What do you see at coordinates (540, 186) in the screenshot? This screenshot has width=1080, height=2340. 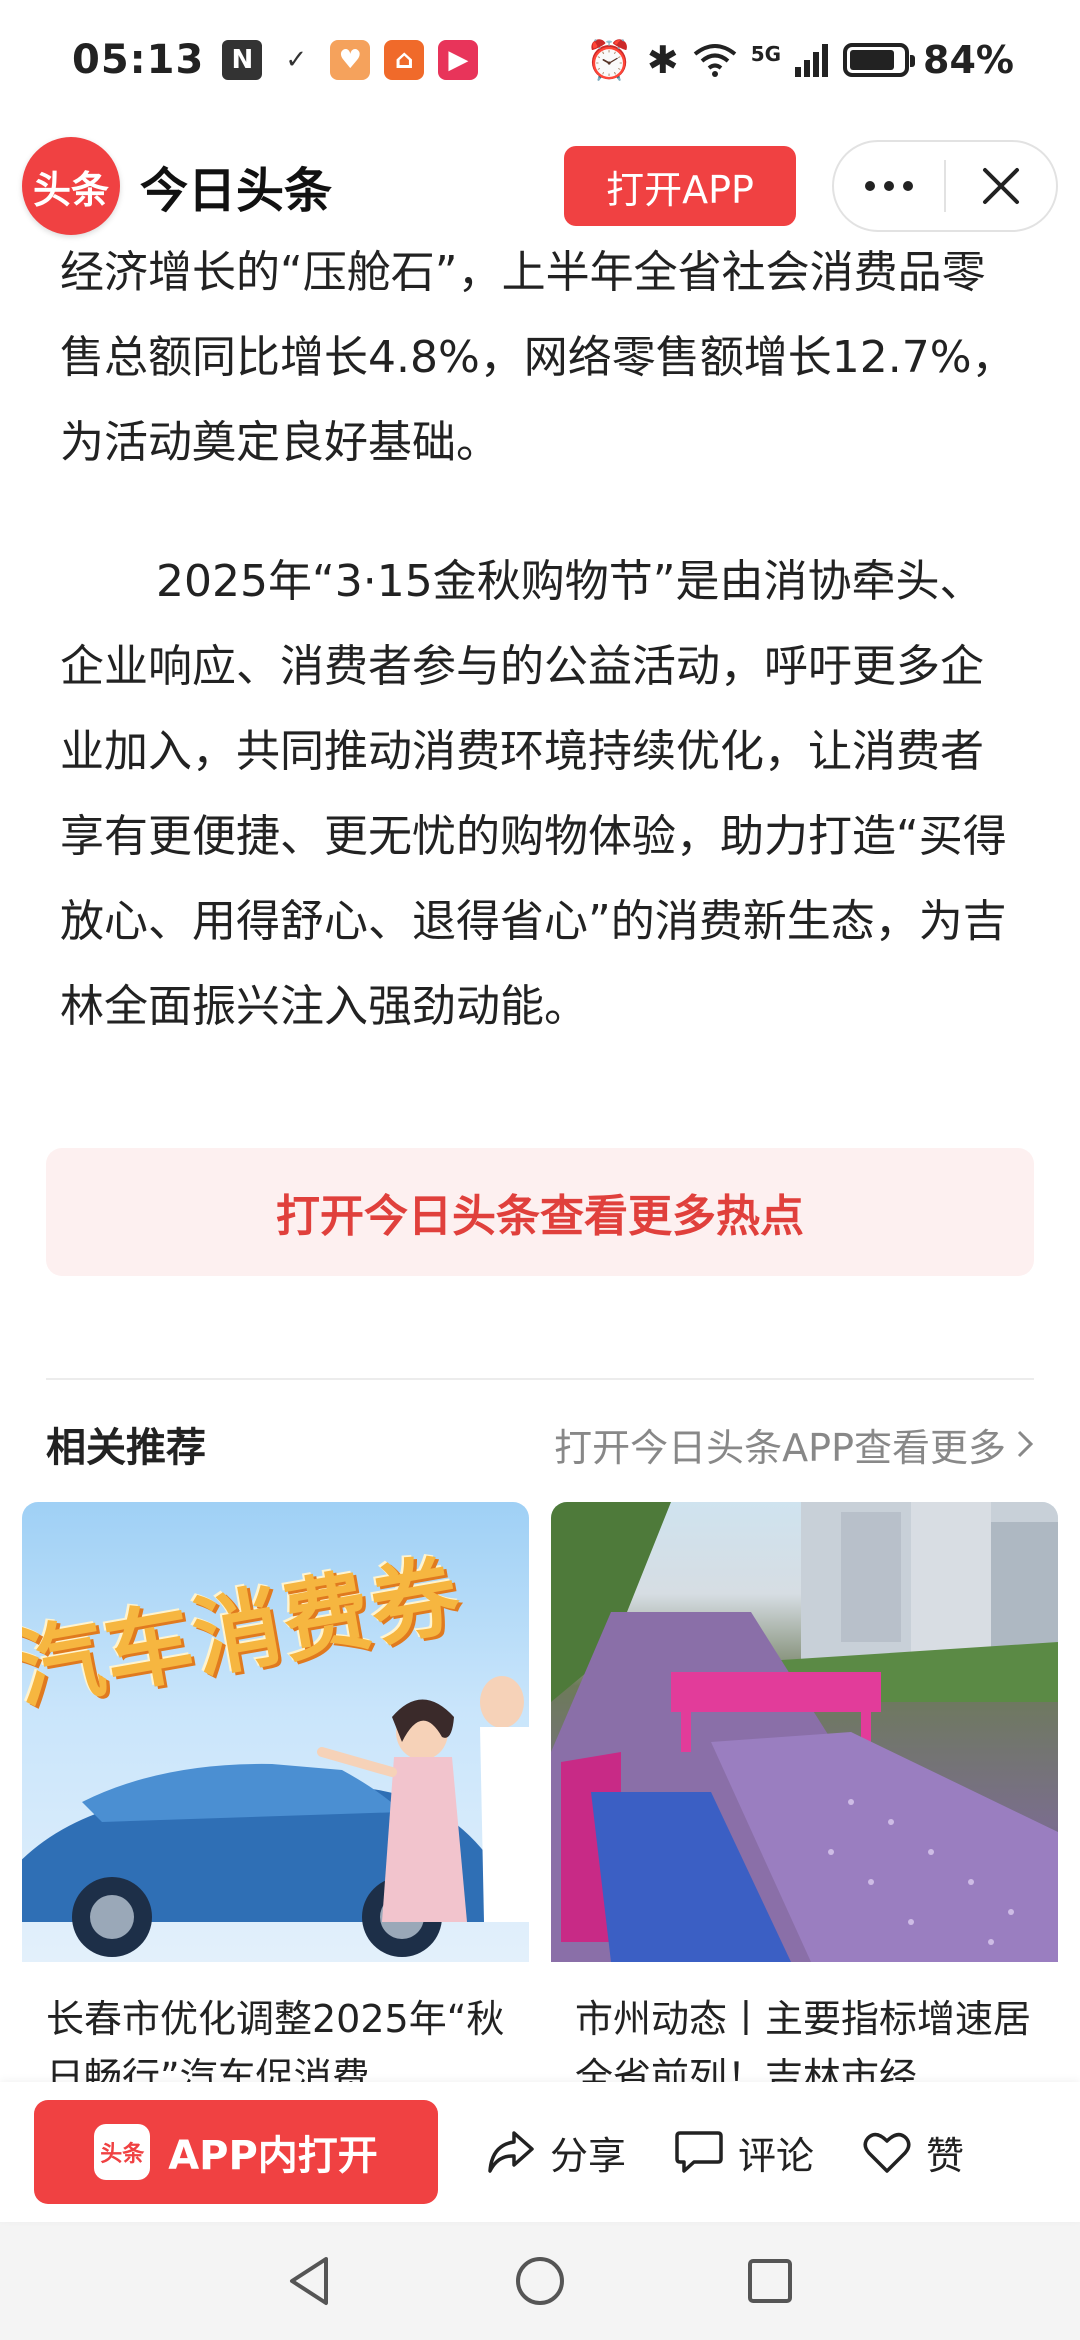 I see `app-header: 头条 今日头条 打开APP` at bounding box center [540, 186].